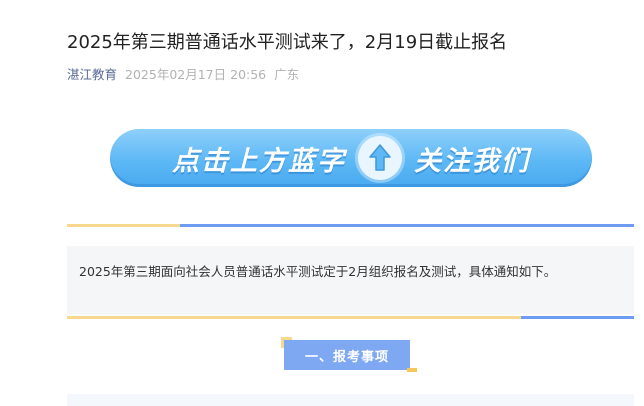 The image size is (644, 406). I want to click on publish-region: 广东, so click(287, 74).